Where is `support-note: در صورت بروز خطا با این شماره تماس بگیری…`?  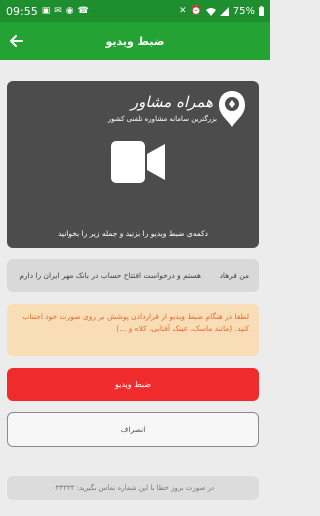
support-note: در صورت بروز خطا با این شماره تماس بگیری… is located at coordinates (133, 488).